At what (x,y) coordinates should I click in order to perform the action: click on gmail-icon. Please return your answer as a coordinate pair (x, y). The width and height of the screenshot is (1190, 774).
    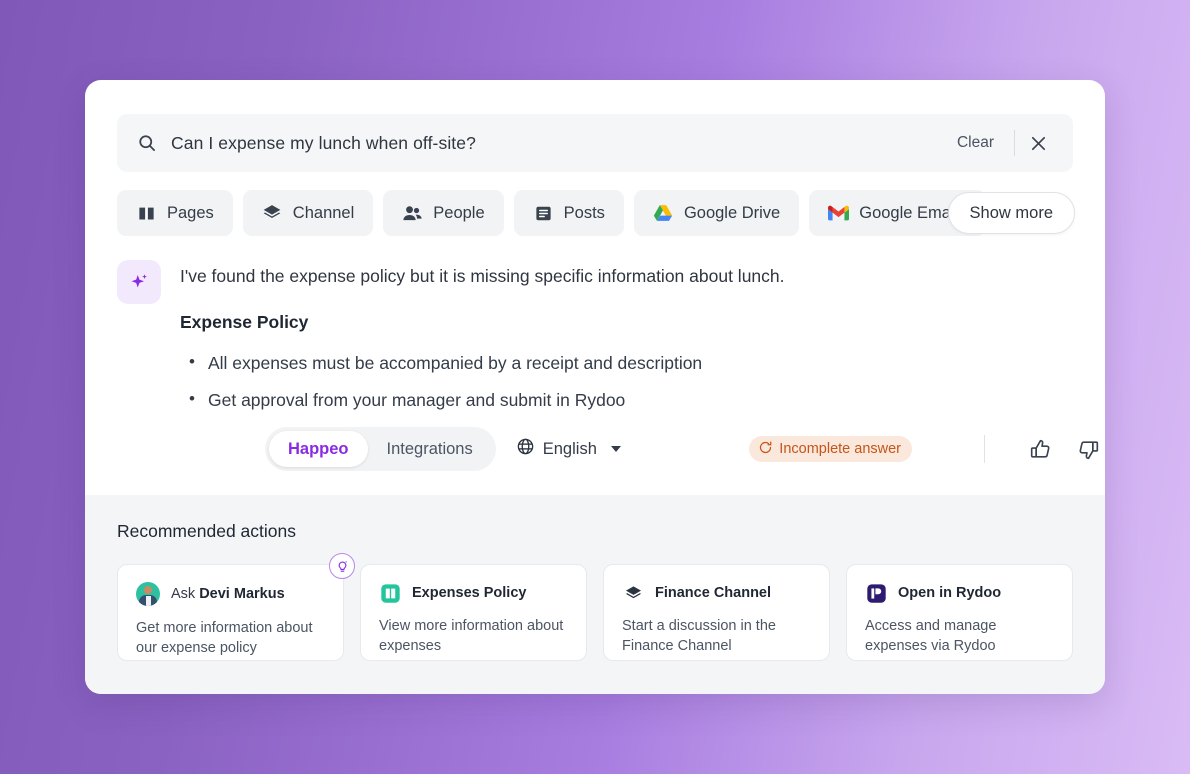
    Looking at the image, I should click on (839, 213).